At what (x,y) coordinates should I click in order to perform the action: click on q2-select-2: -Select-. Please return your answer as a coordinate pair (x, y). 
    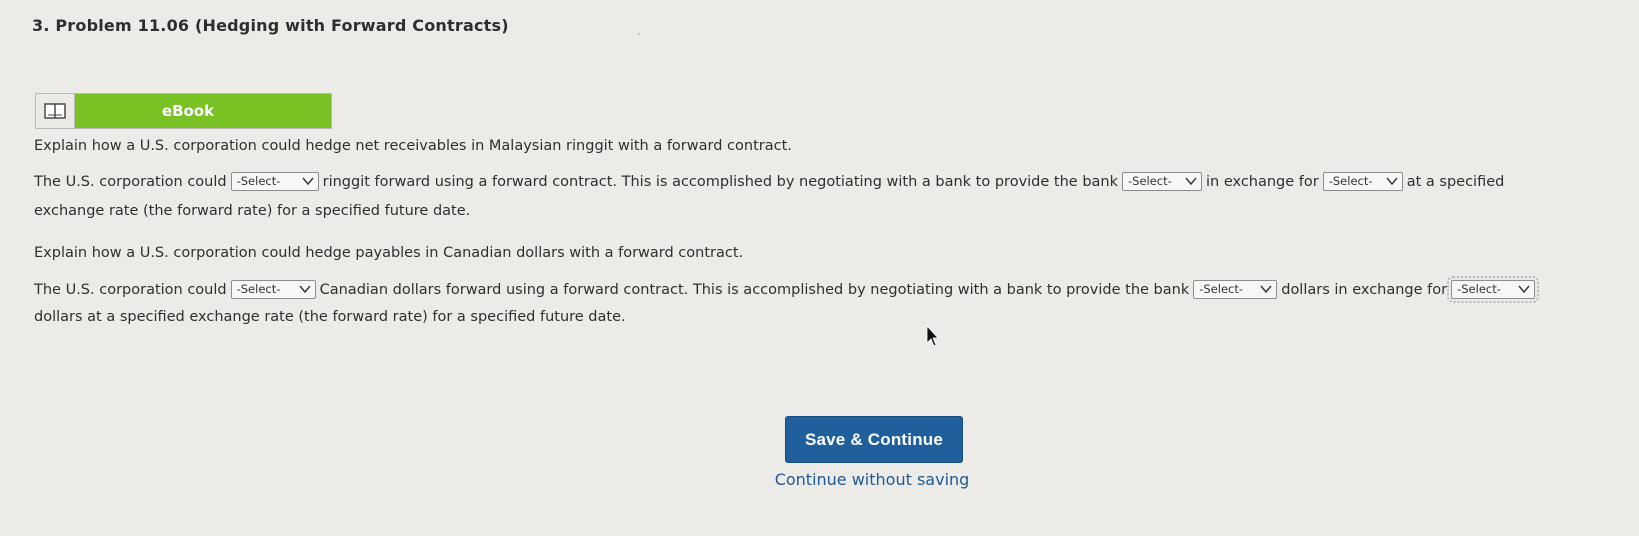
    Looking at the image, I should click on (1235, 289).